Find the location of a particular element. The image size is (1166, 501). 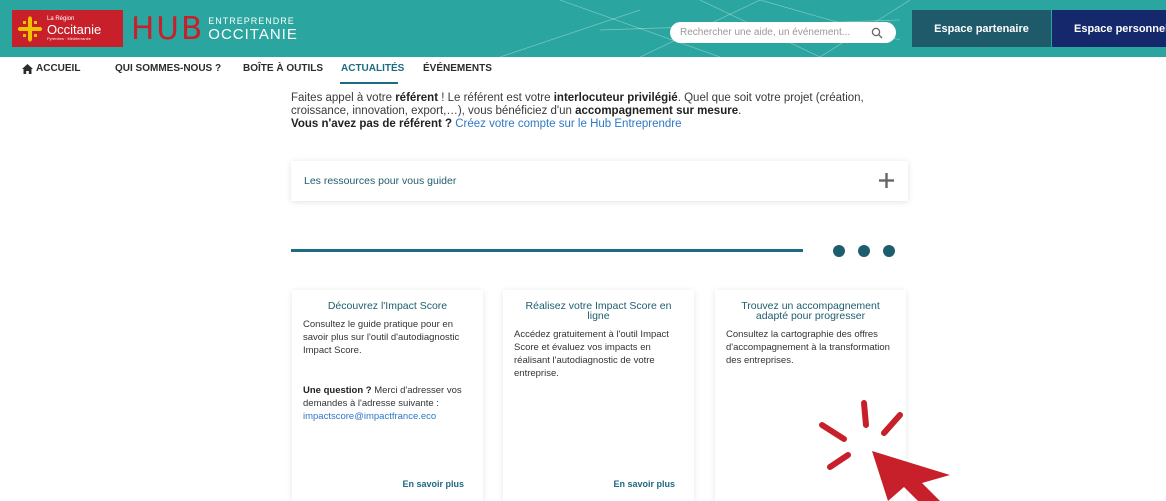

search-icon is located at coordinates (877, 33).